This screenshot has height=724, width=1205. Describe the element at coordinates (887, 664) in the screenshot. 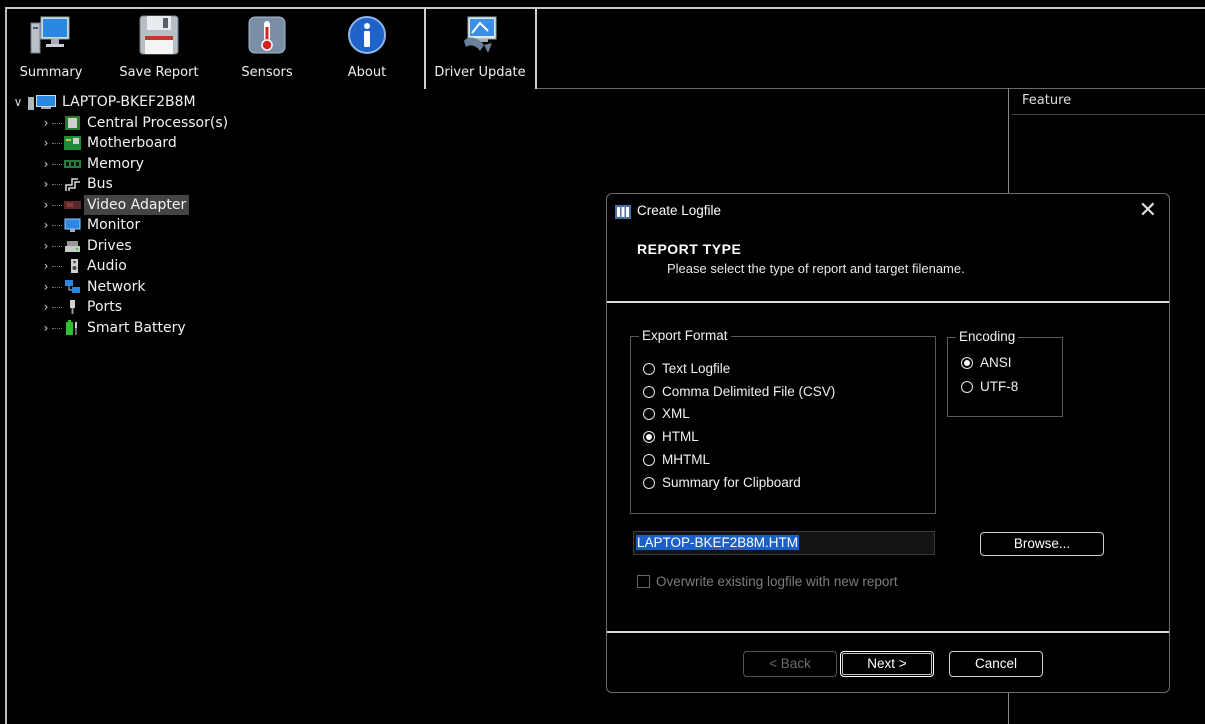

I see `next-button: Next >` at that location.